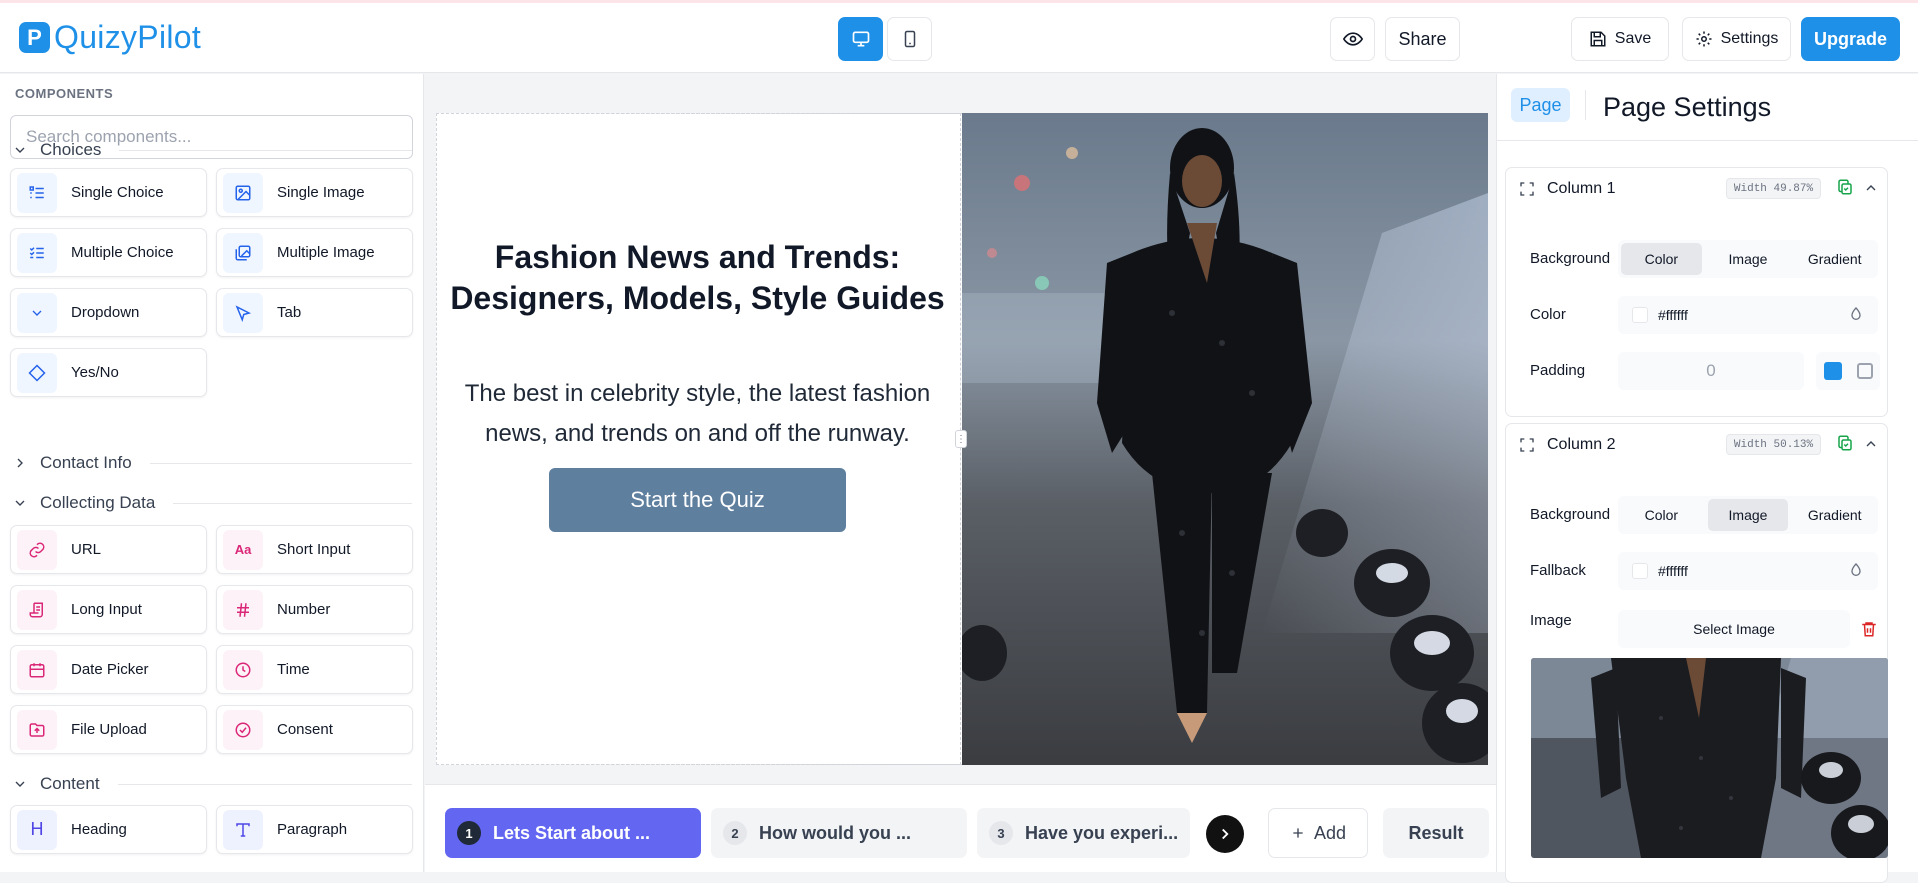 The width and height of the screenshot is (1918, 883). Describe the element at coordinates (321, 192) in the screenshot. I see `component-label: Single Image` at that location.